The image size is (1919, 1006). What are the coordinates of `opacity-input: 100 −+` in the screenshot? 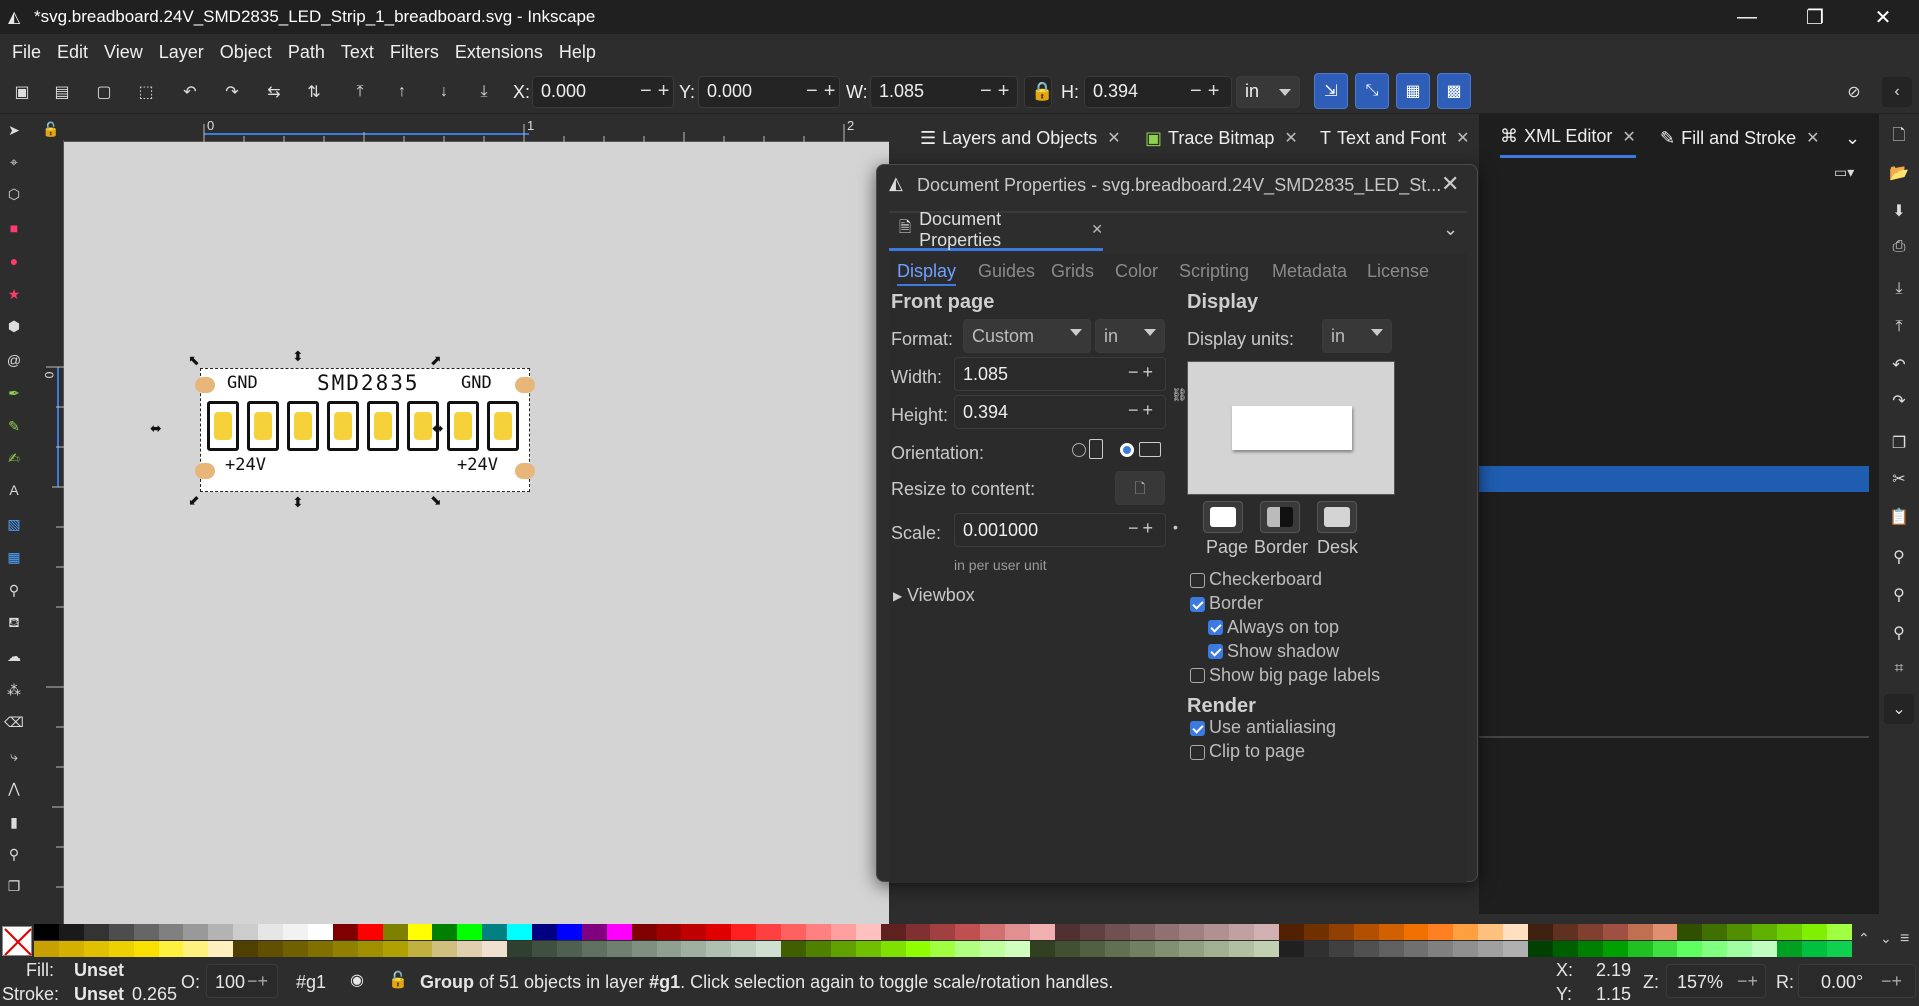 It's located at (242, 981).